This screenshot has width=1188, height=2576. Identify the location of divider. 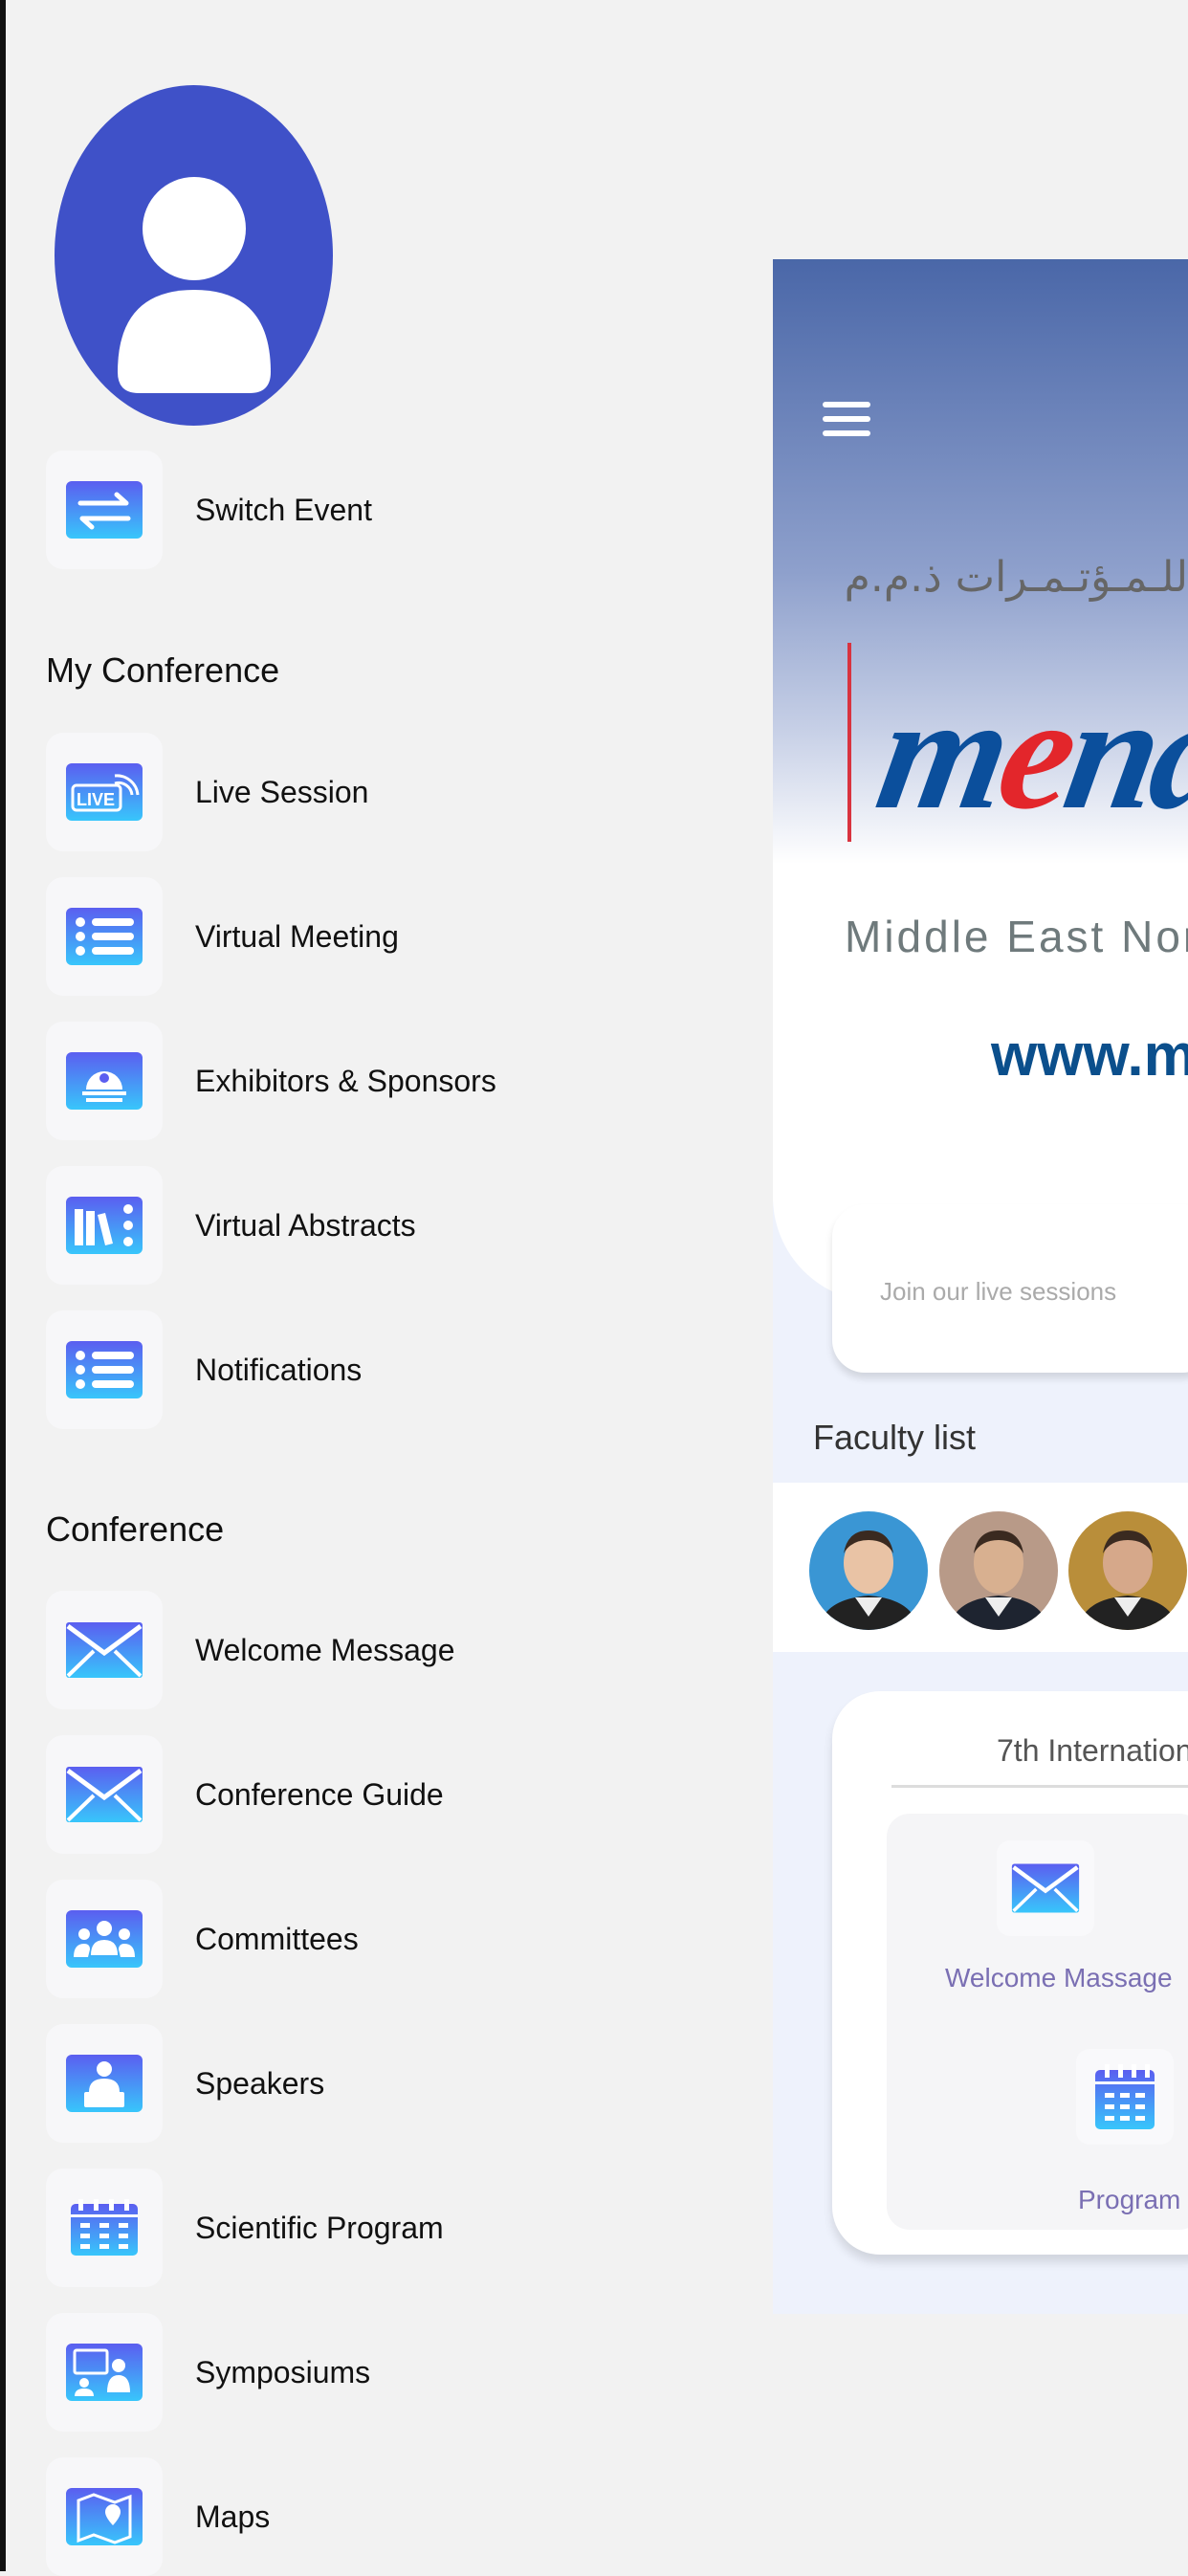
(1039, 1786).